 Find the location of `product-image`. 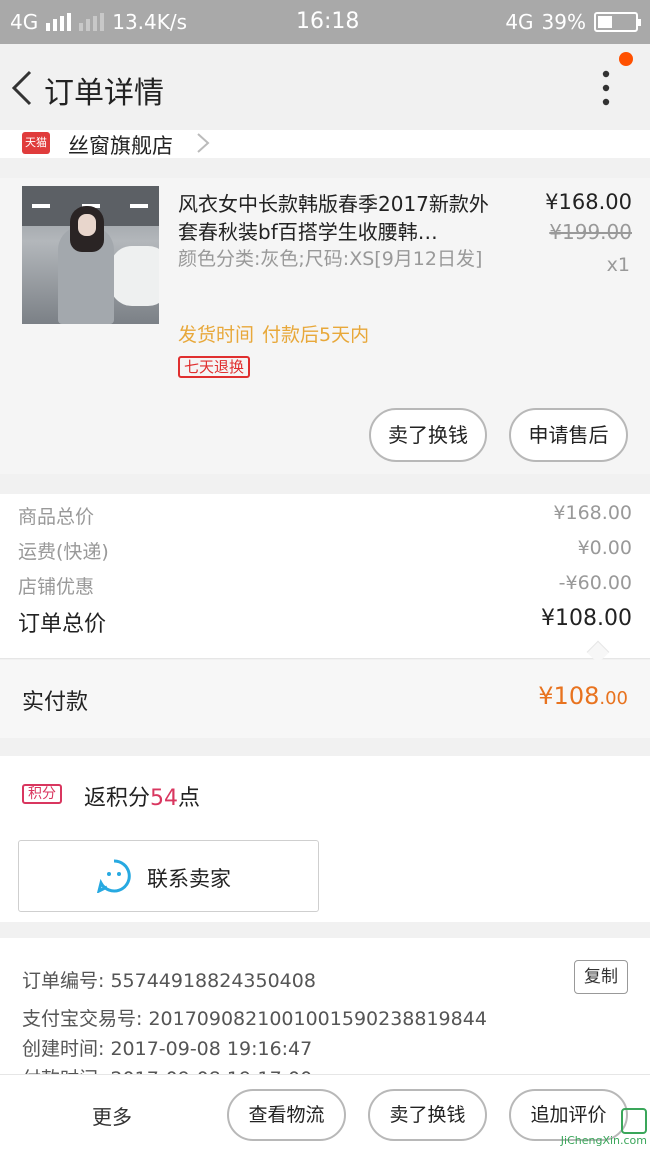

product-image is located at coordinates (90, 255).